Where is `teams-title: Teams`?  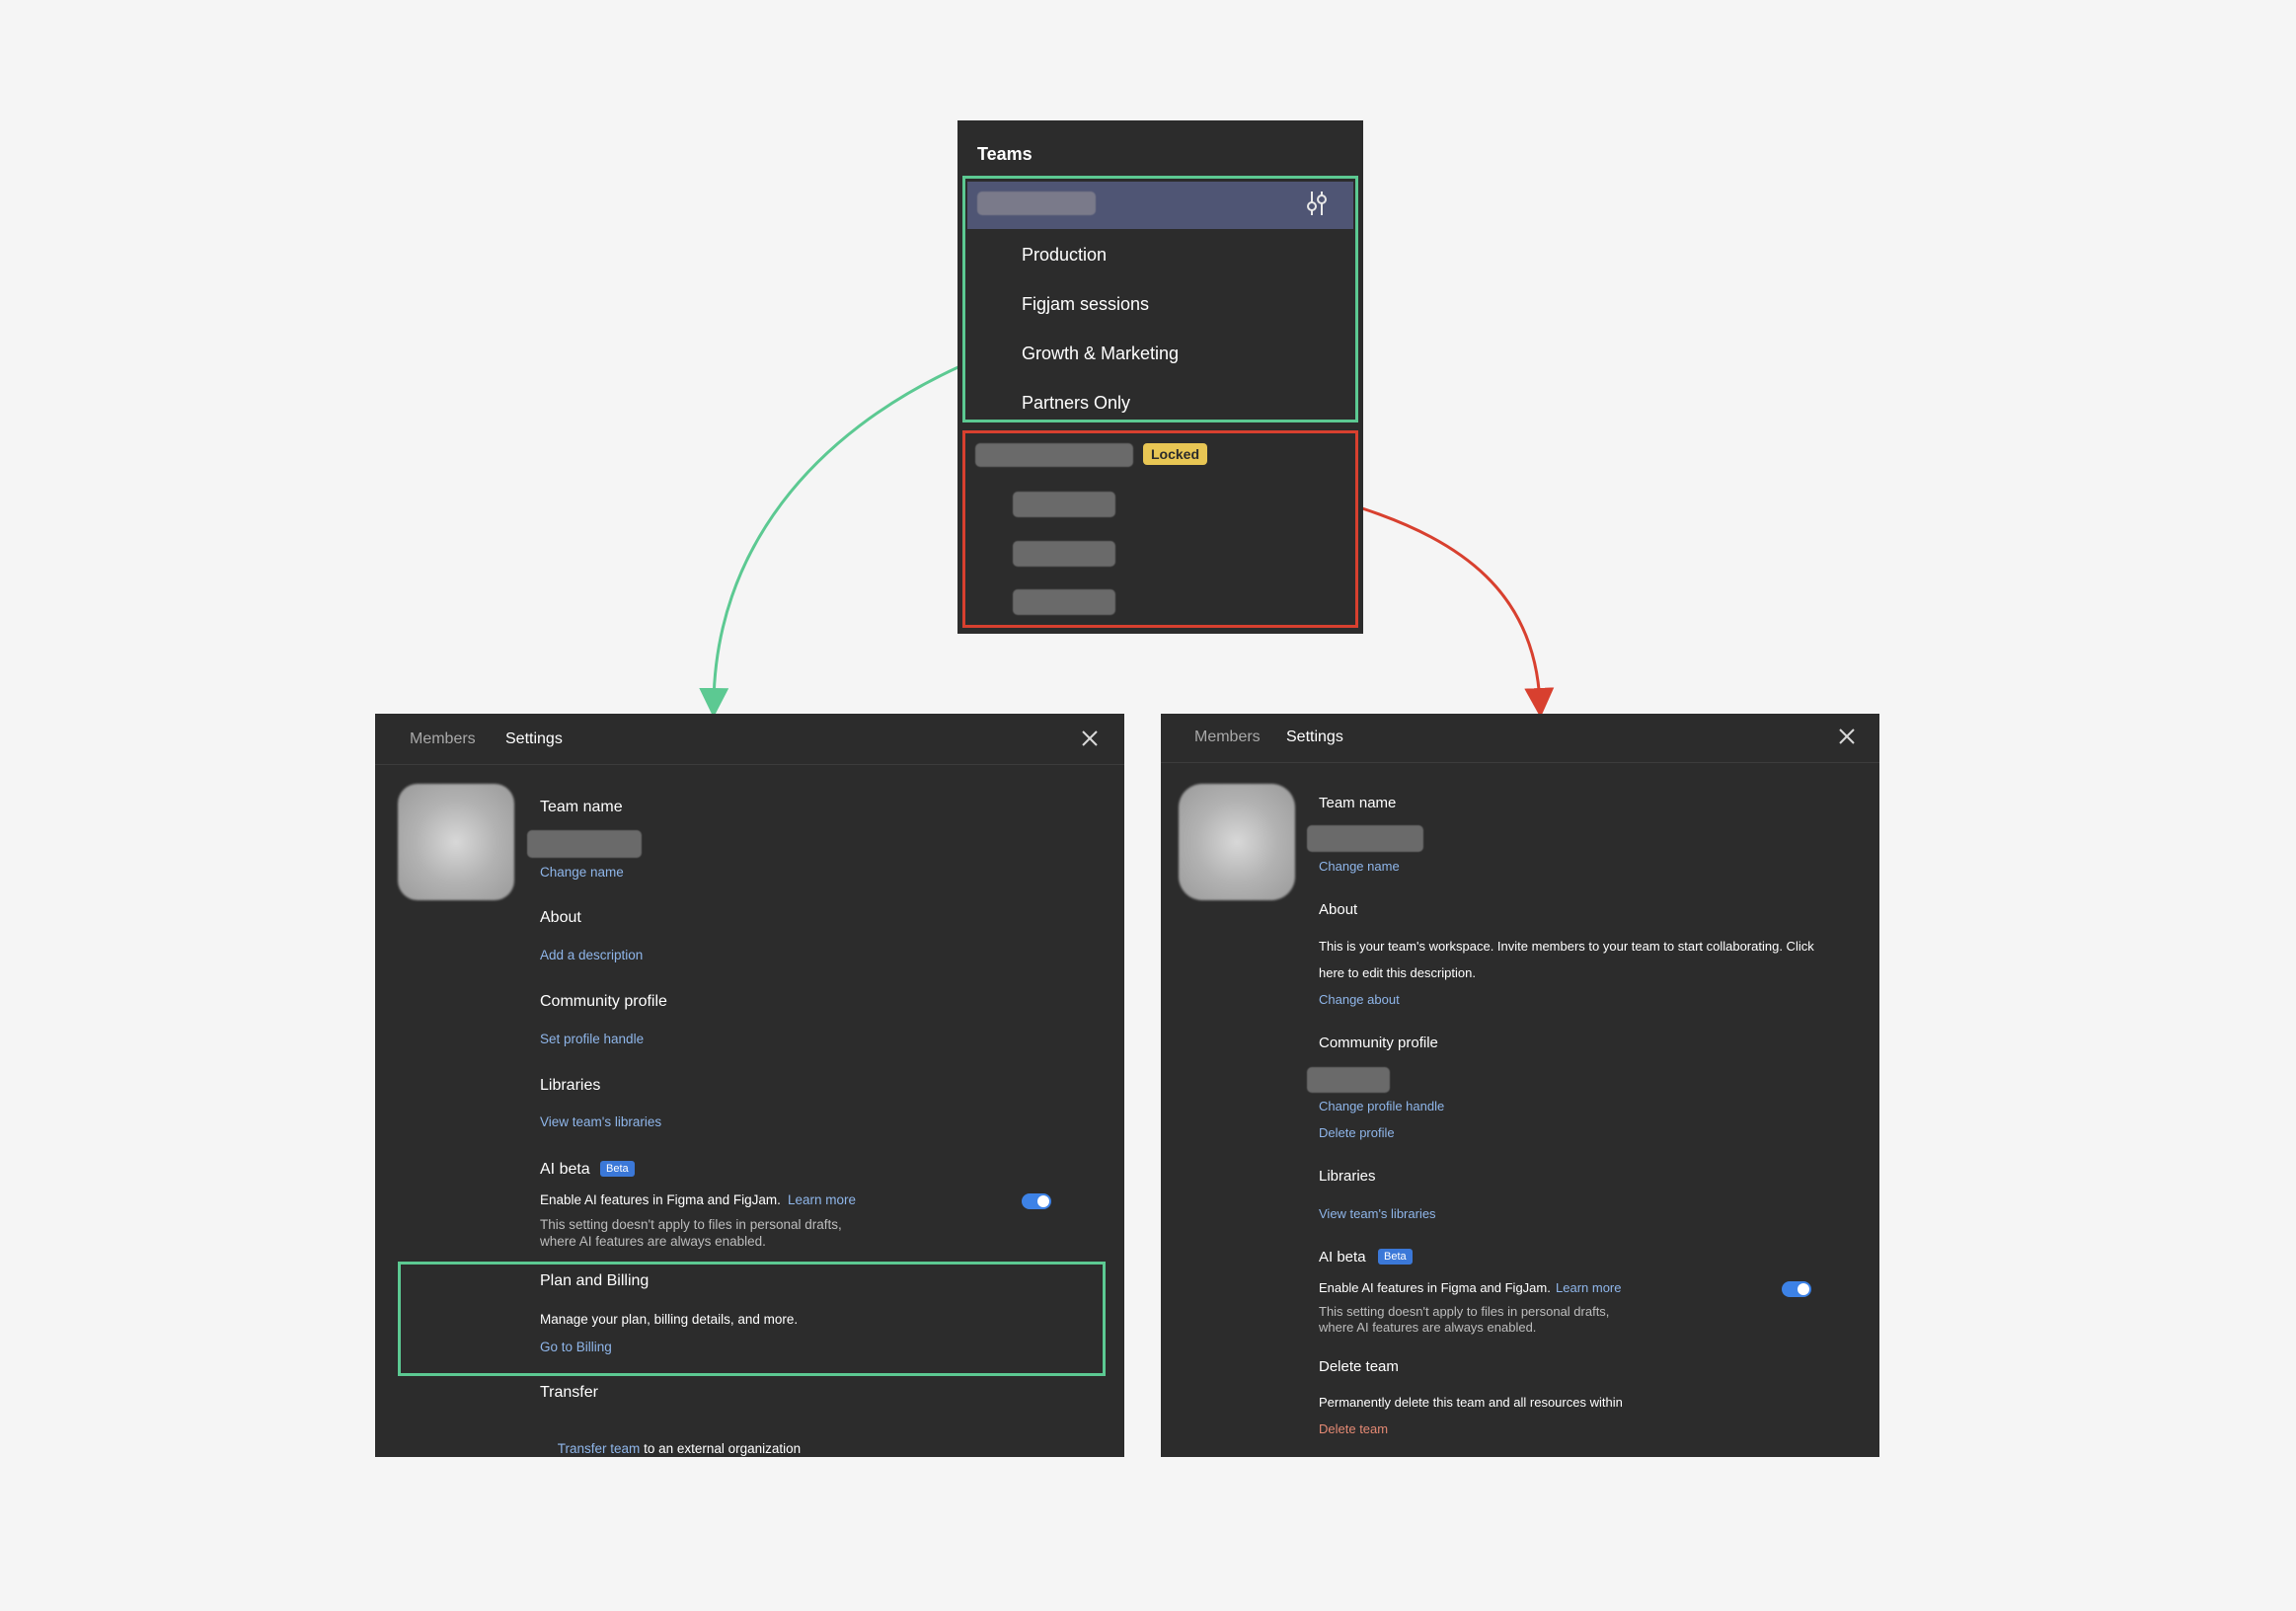 teams-title: Teams is located at coordinates (1005, 154).